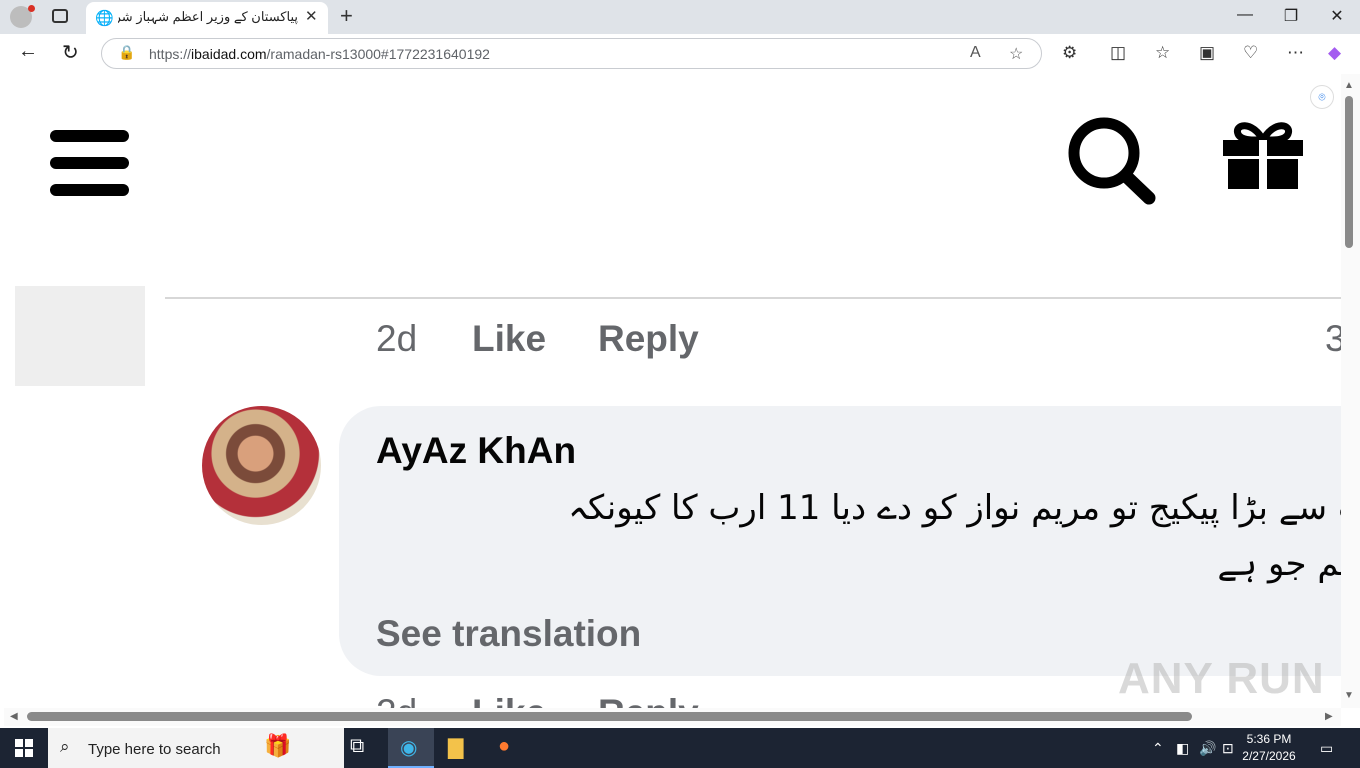  What do you see at coordinates (975, 53) in the screenshot?
I see `read-aloud-icon: A` at bounding box center [975, 53].